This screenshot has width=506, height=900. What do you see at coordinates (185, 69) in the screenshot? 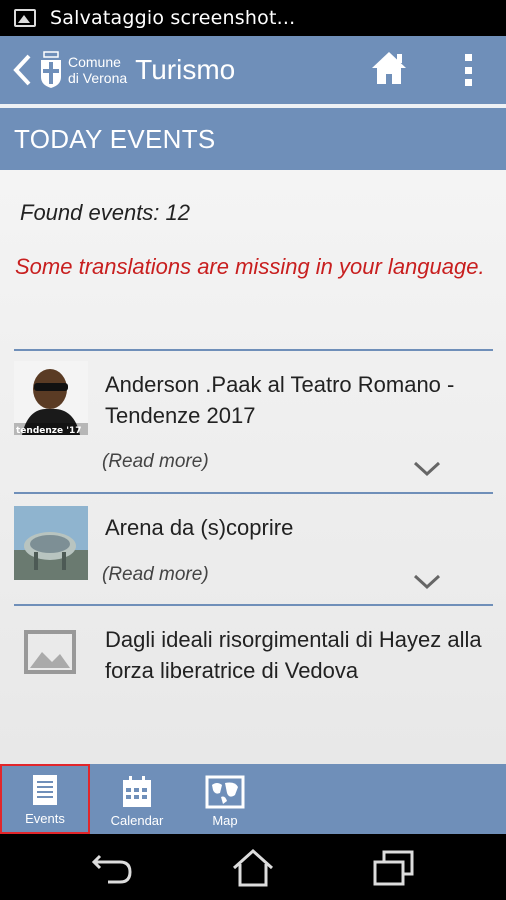
I see `app-title: Turismo` at bounding box center [185, 69].